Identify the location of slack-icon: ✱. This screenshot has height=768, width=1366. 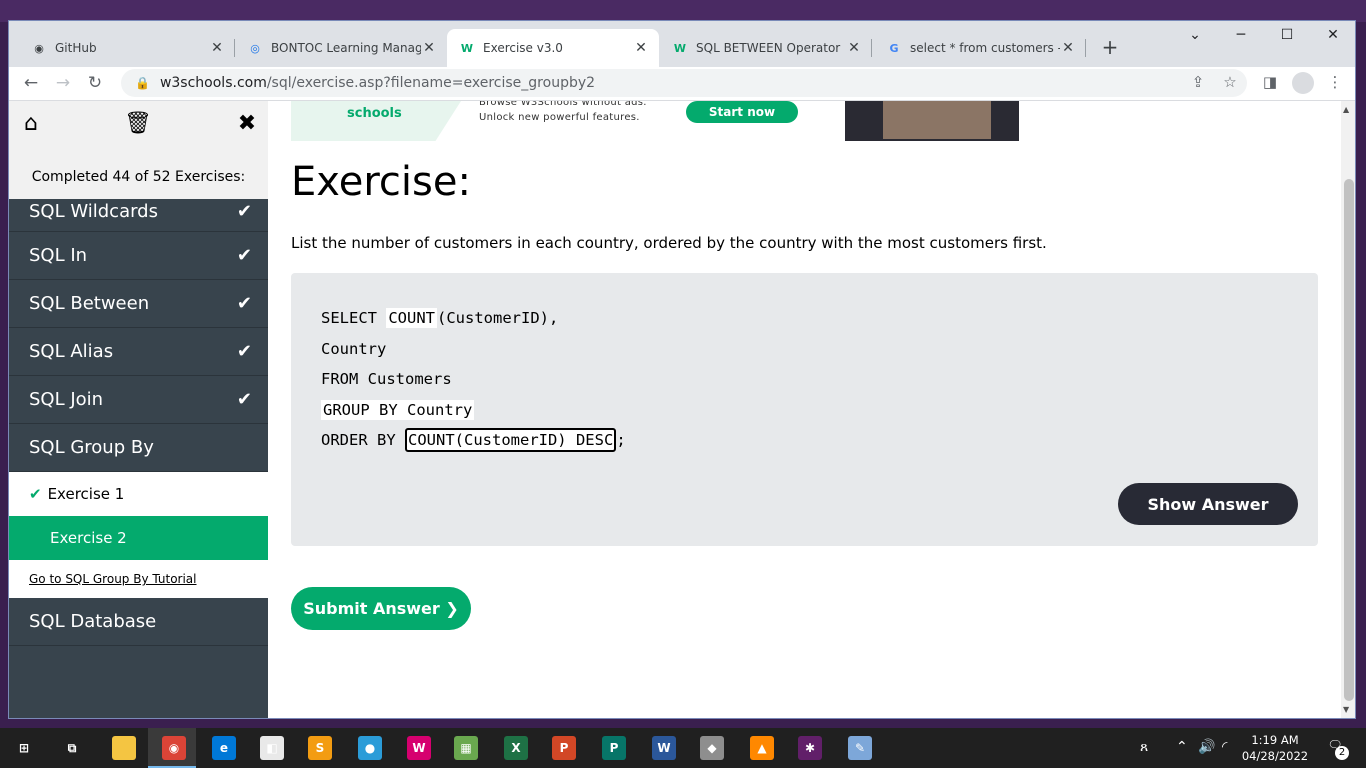
(810, 748).